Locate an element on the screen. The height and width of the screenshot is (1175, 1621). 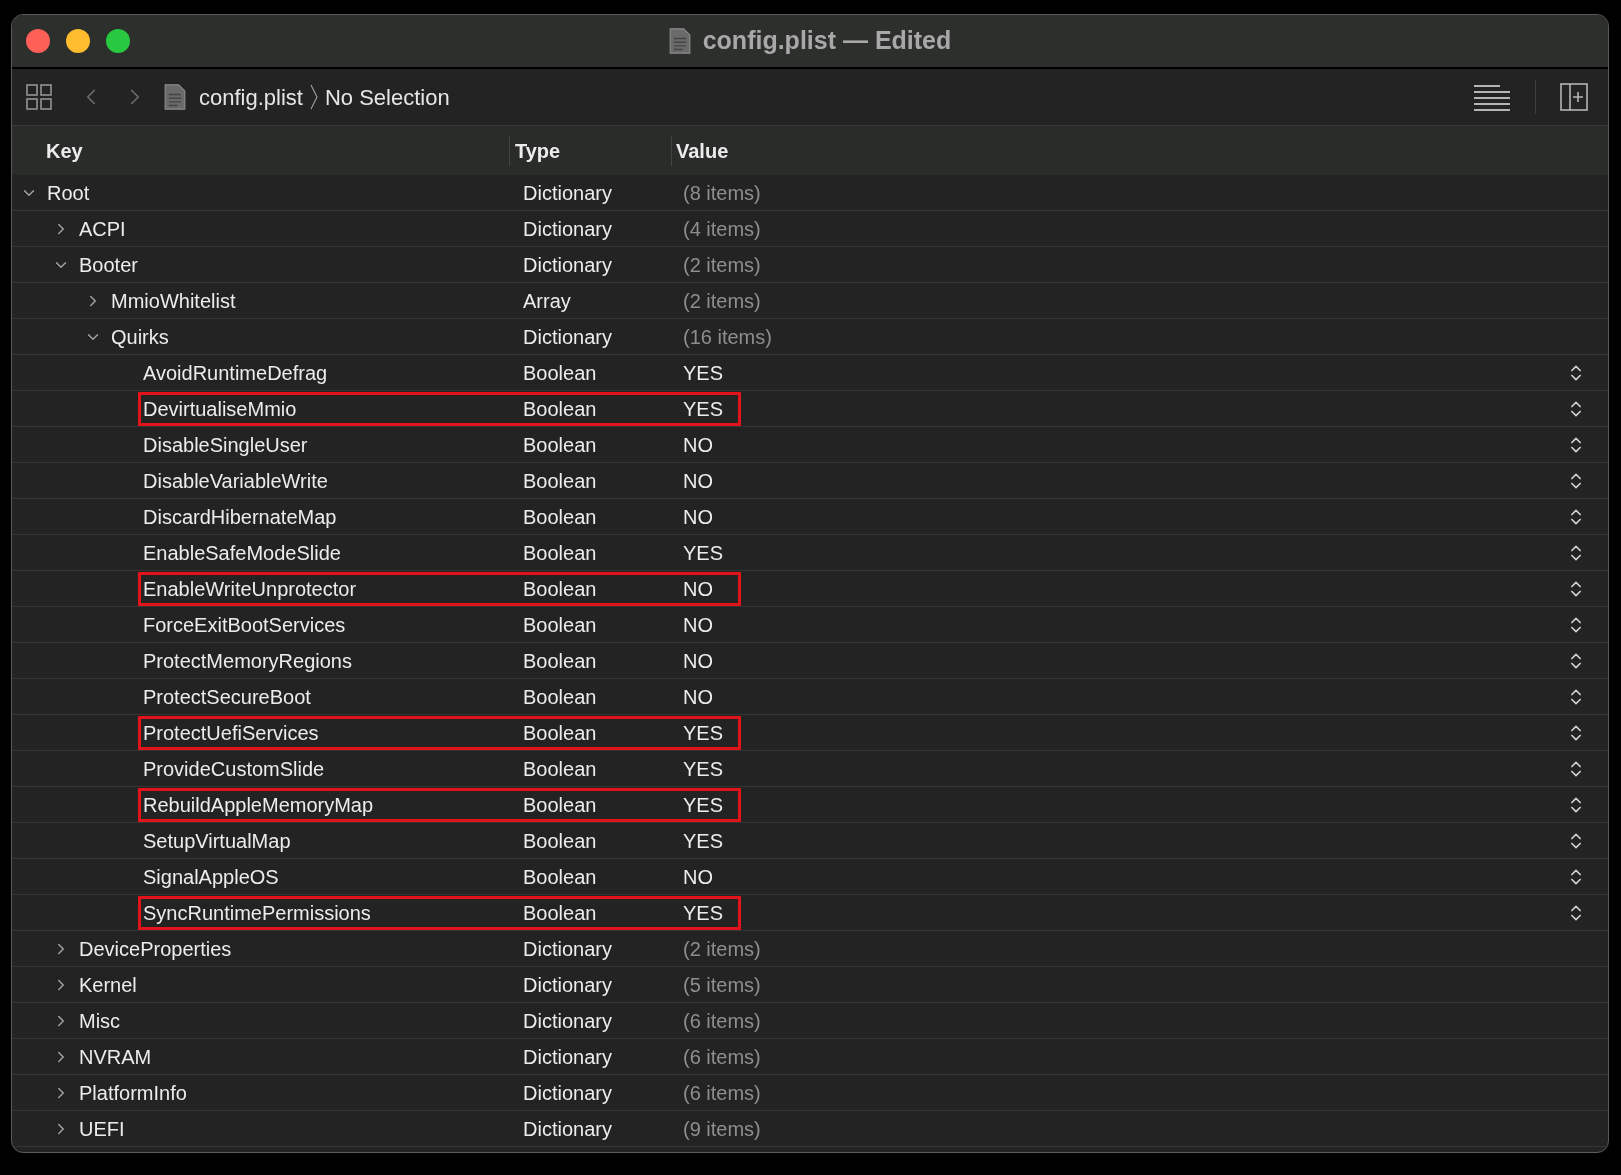
key-text: Kernel is located at coordinates (108, 985).